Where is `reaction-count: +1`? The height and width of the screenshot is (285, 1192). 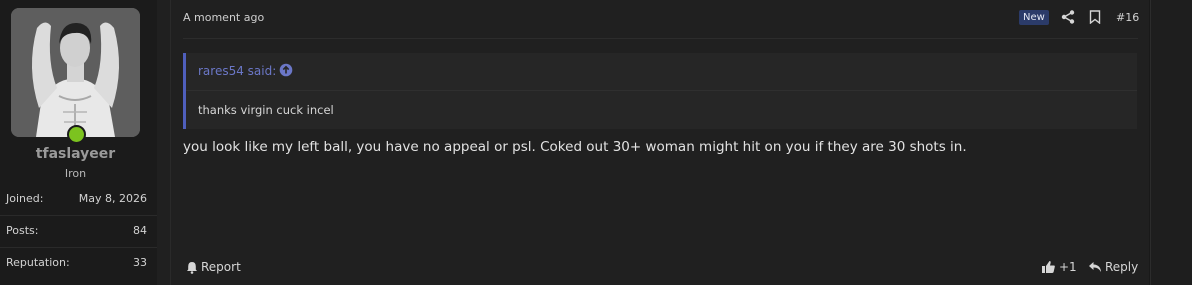
reaction-count: +1 is located at coordinates (1068, 267).